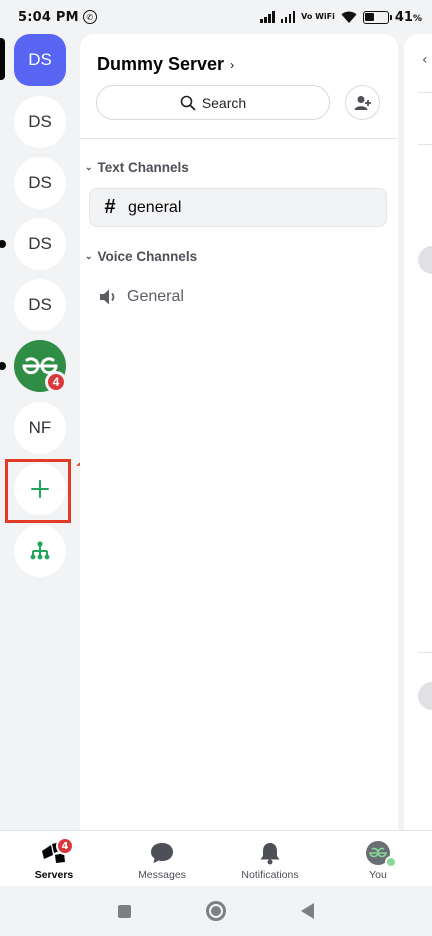 The width and height of the screenshot is (432, 936). Describe the element at coordinates (238, 296) in the screenshot. I see `channel-general-voice: General` at that location.